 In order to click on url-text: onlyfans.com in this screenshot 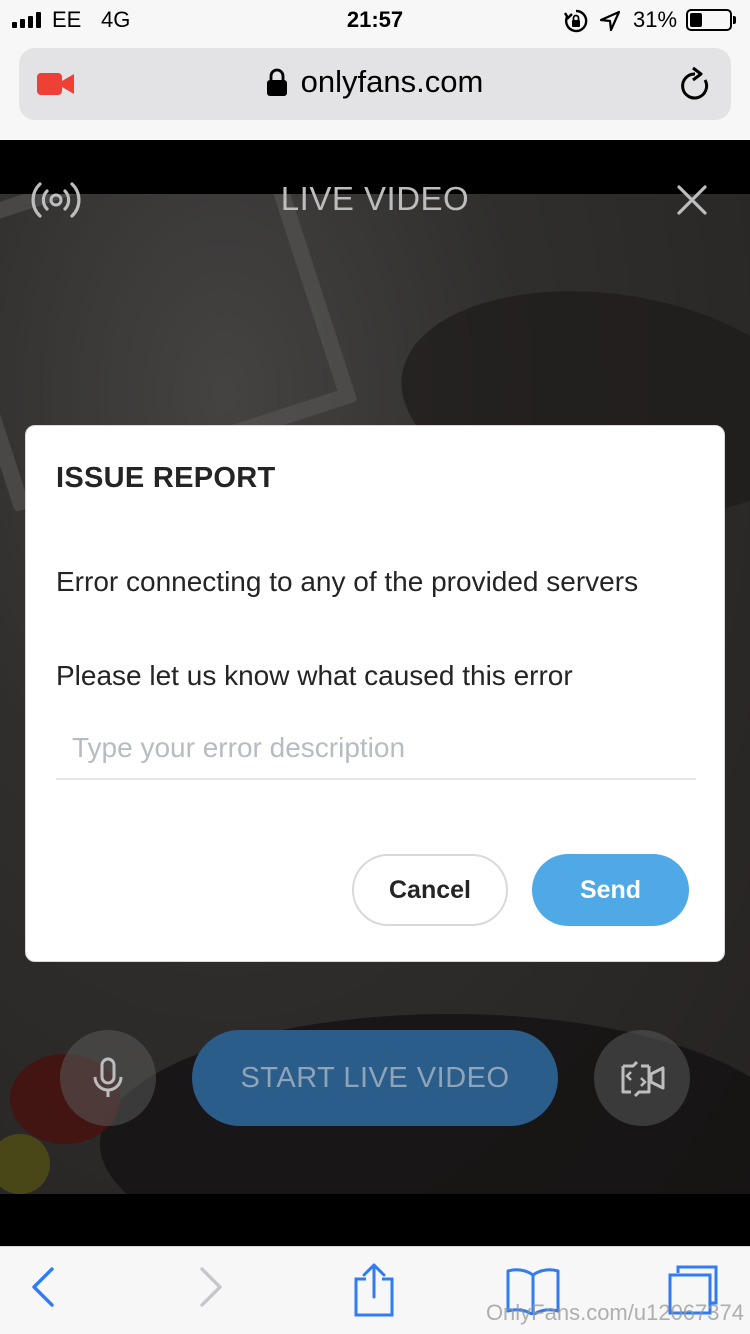, I will do `click(392, 81)`.